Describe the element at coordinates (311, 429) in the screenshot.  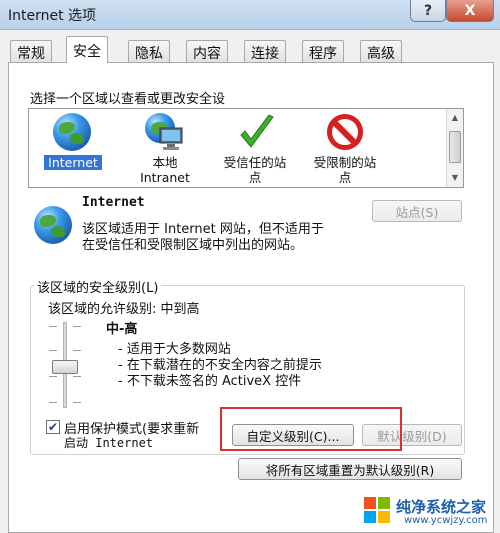
I see `highlight-box` at that location.